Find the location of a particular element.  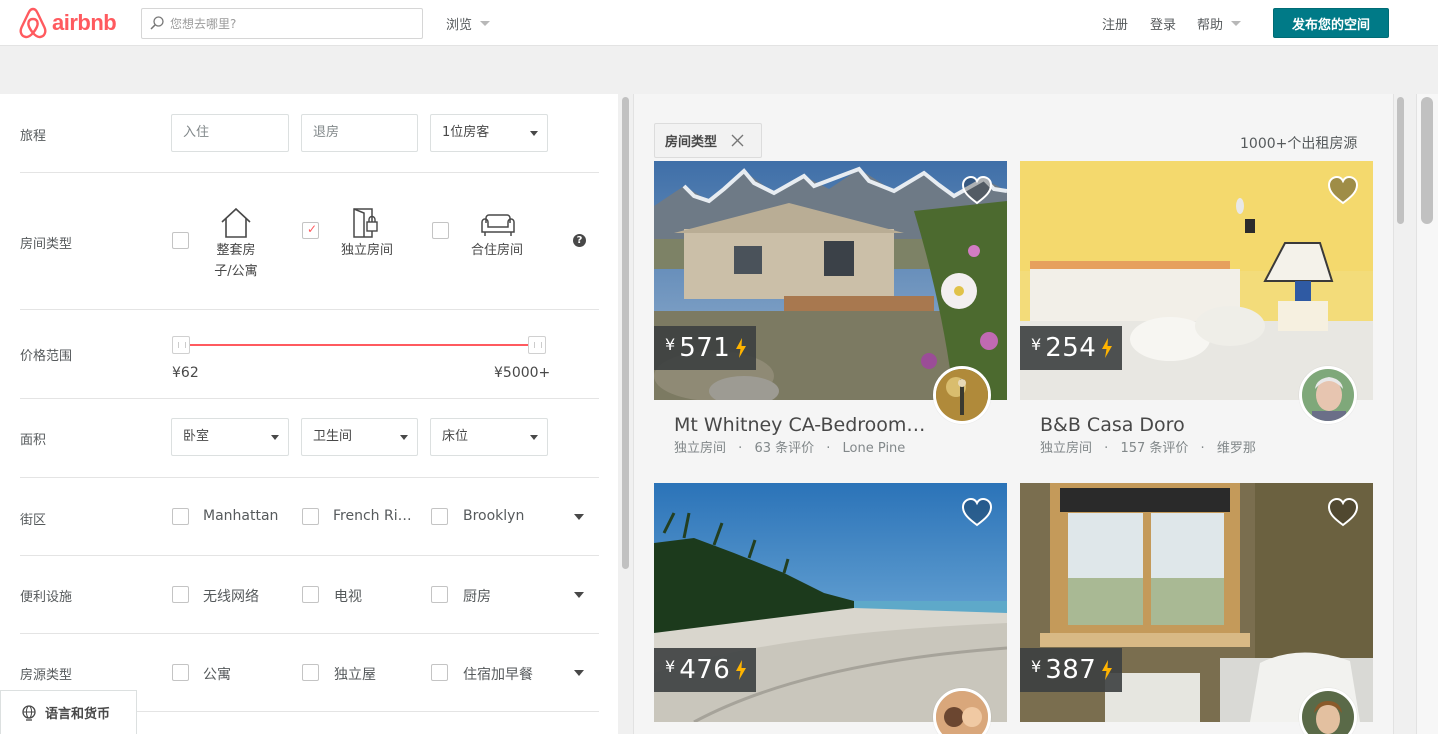

room-type-private-checkbox: ✓ is located at coordinates (310, 230).